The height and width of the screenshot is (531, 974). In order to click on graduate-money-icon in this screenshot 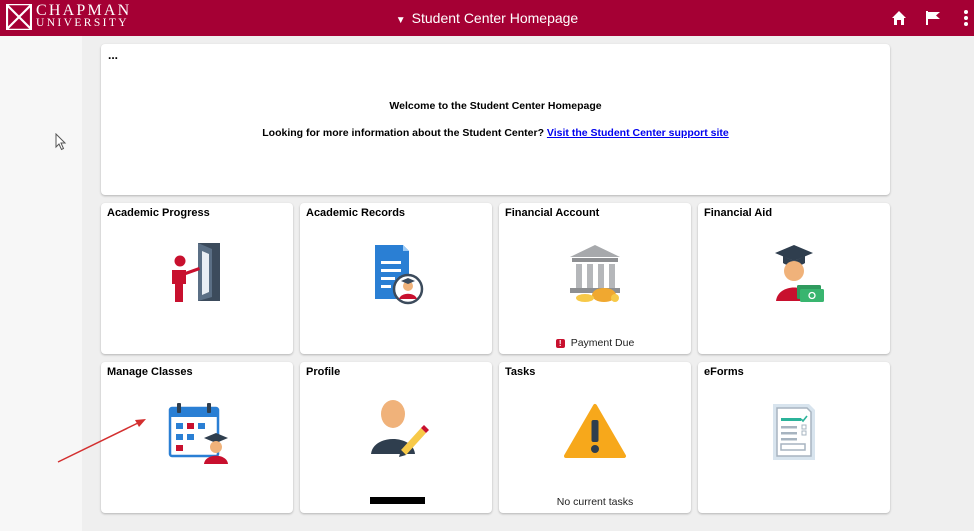, I will do `click(799, 273)`.